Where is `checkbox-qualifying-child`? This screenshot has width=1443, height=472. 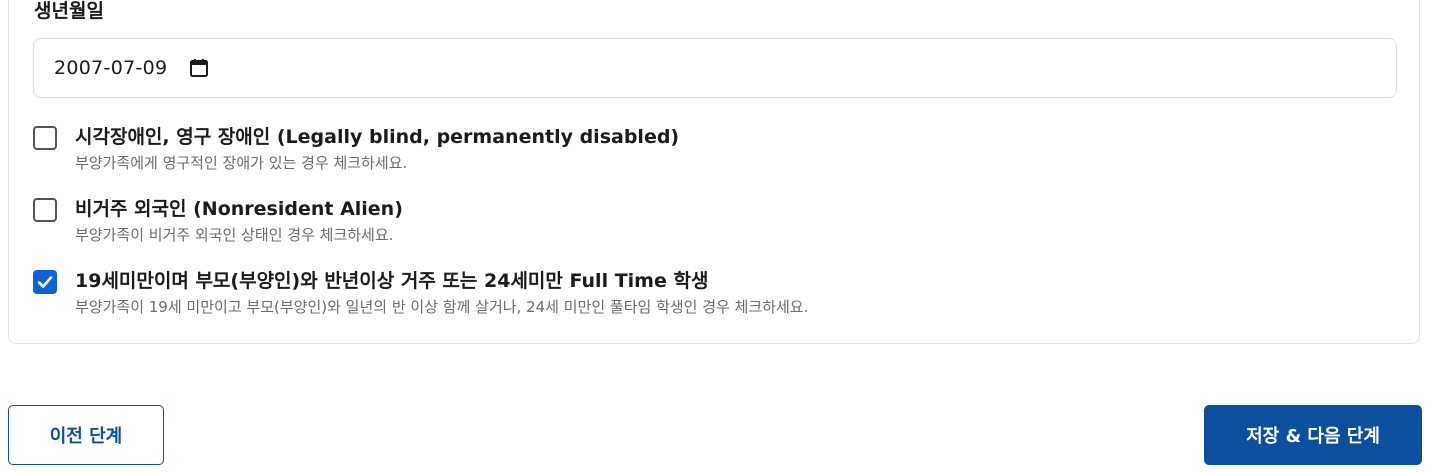 checkbox-qualifying-child is located at coordinates (45, 282).